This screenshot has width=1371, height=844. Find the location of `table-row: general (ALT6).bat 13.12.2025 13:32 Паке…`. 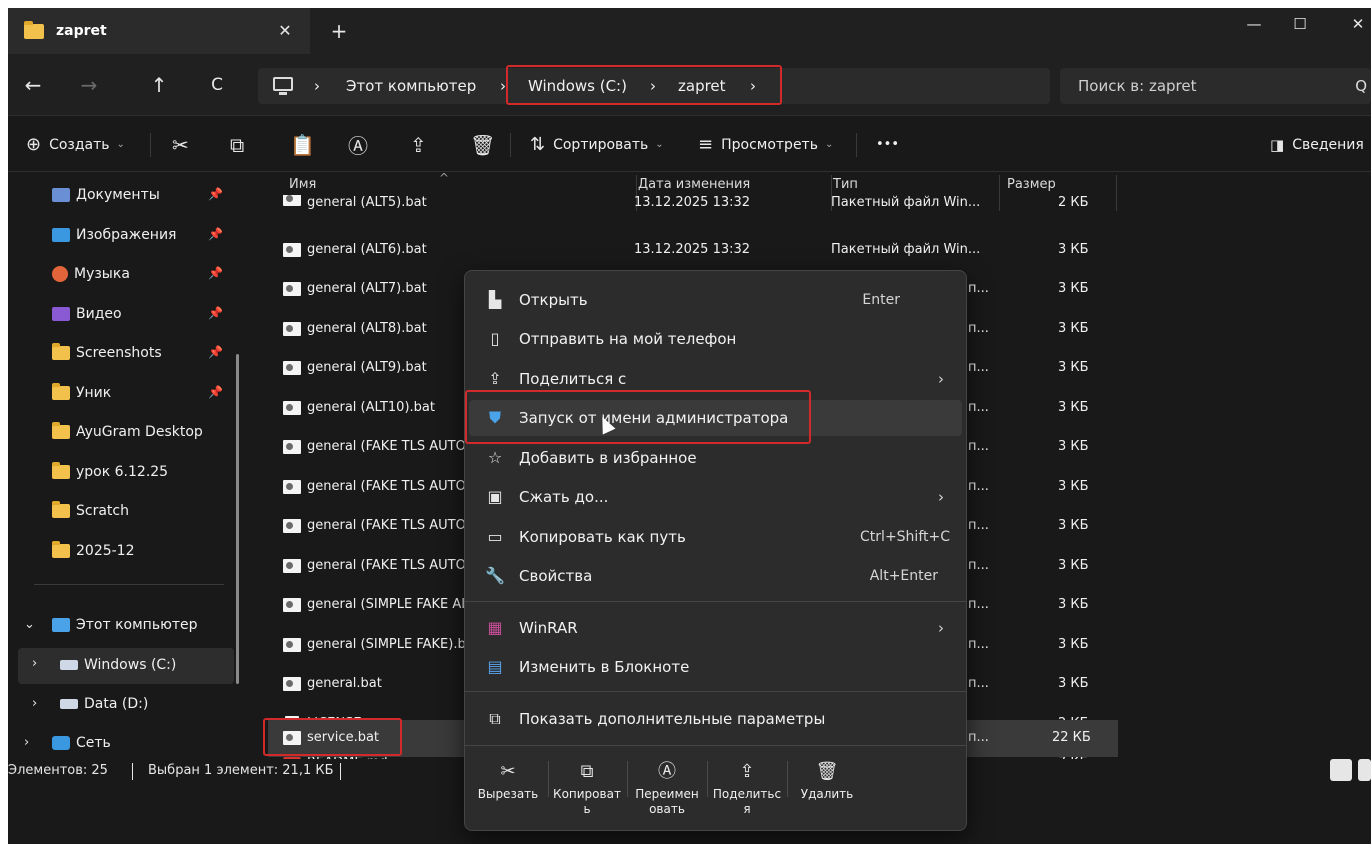

table-row: general (ALT6).bat 13.12.2025 13:32 Паке… is located at coordinates (693, 250).